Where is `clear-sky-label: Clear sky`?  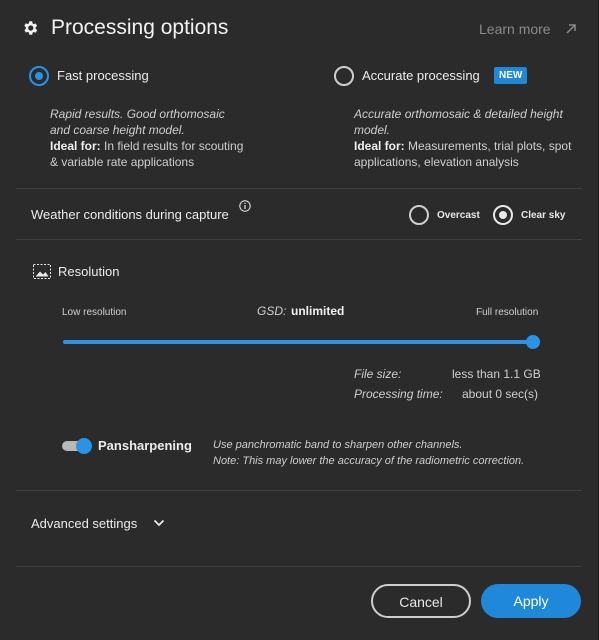 clear-sky-label: Clear sky is located at coordinates (543, 215).